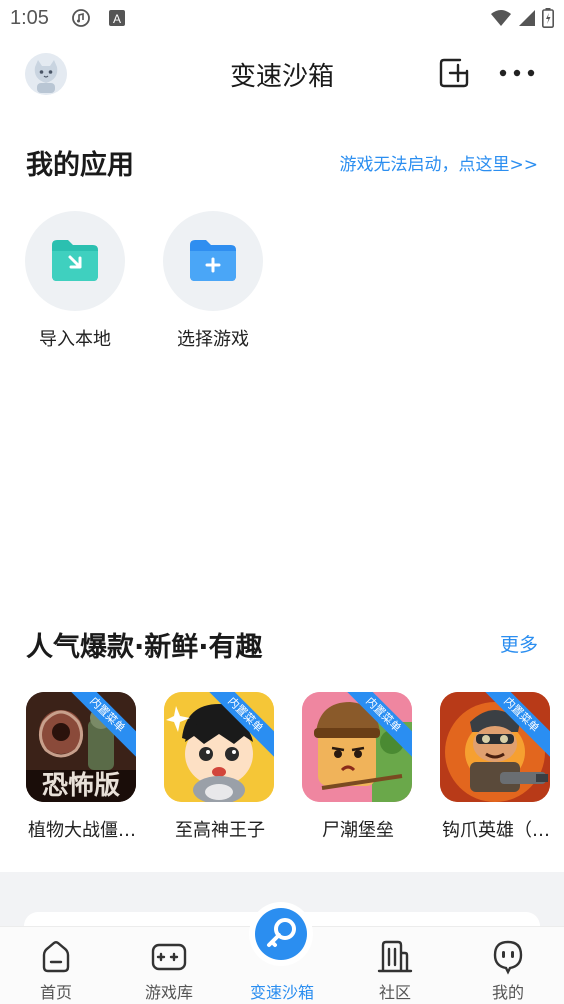 This screenshot has height=1004, width=564. What do you see at coordinates (454, 73) in the screenshot?
I see `add-window-icon` at bounding box center [454, 73].